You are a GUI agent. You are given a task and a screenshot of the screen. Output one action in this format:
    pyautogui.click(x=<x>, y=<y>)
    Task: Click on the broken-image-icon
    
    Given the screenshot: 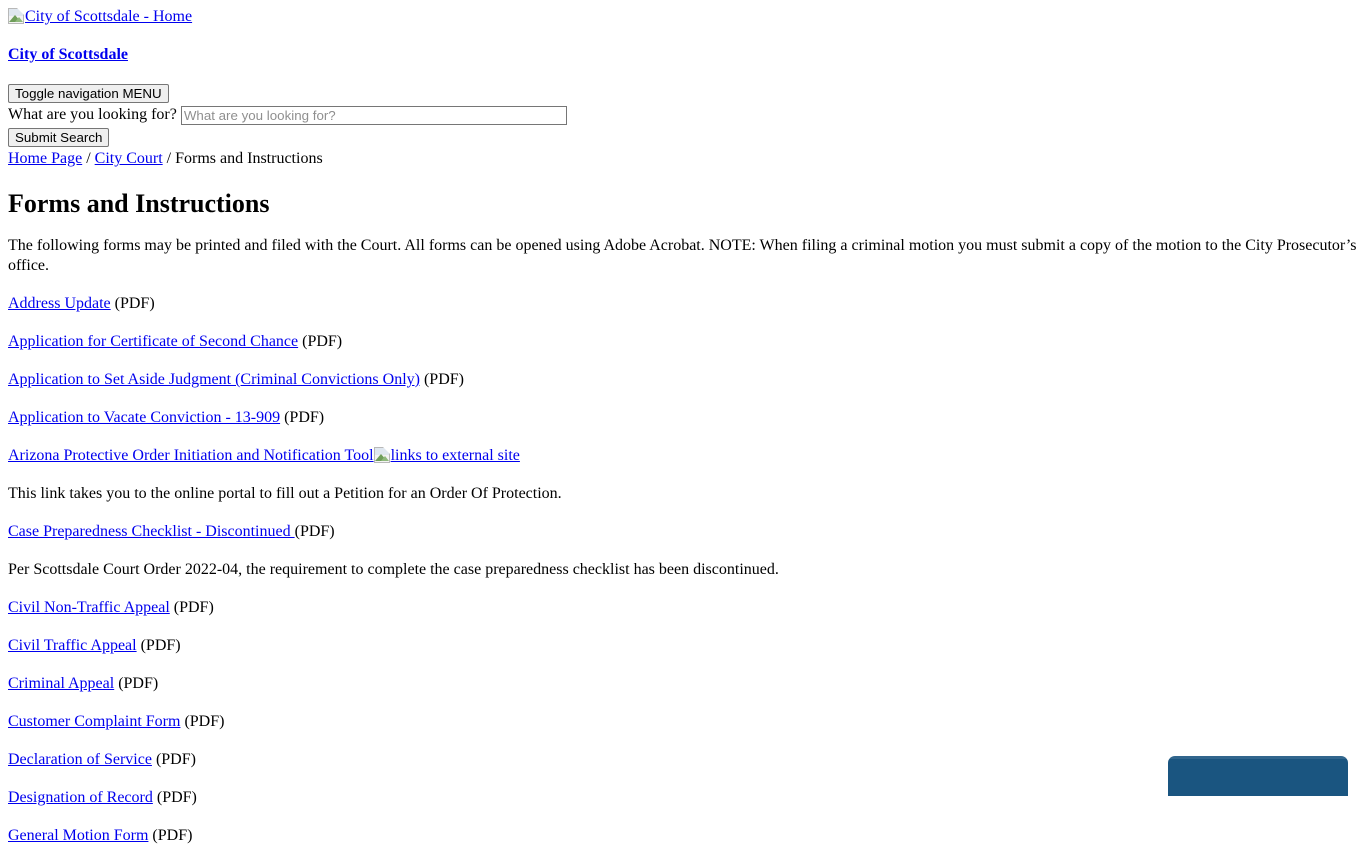 What is the action you would take?
    pyautogui.click(x=16, y=16)
    